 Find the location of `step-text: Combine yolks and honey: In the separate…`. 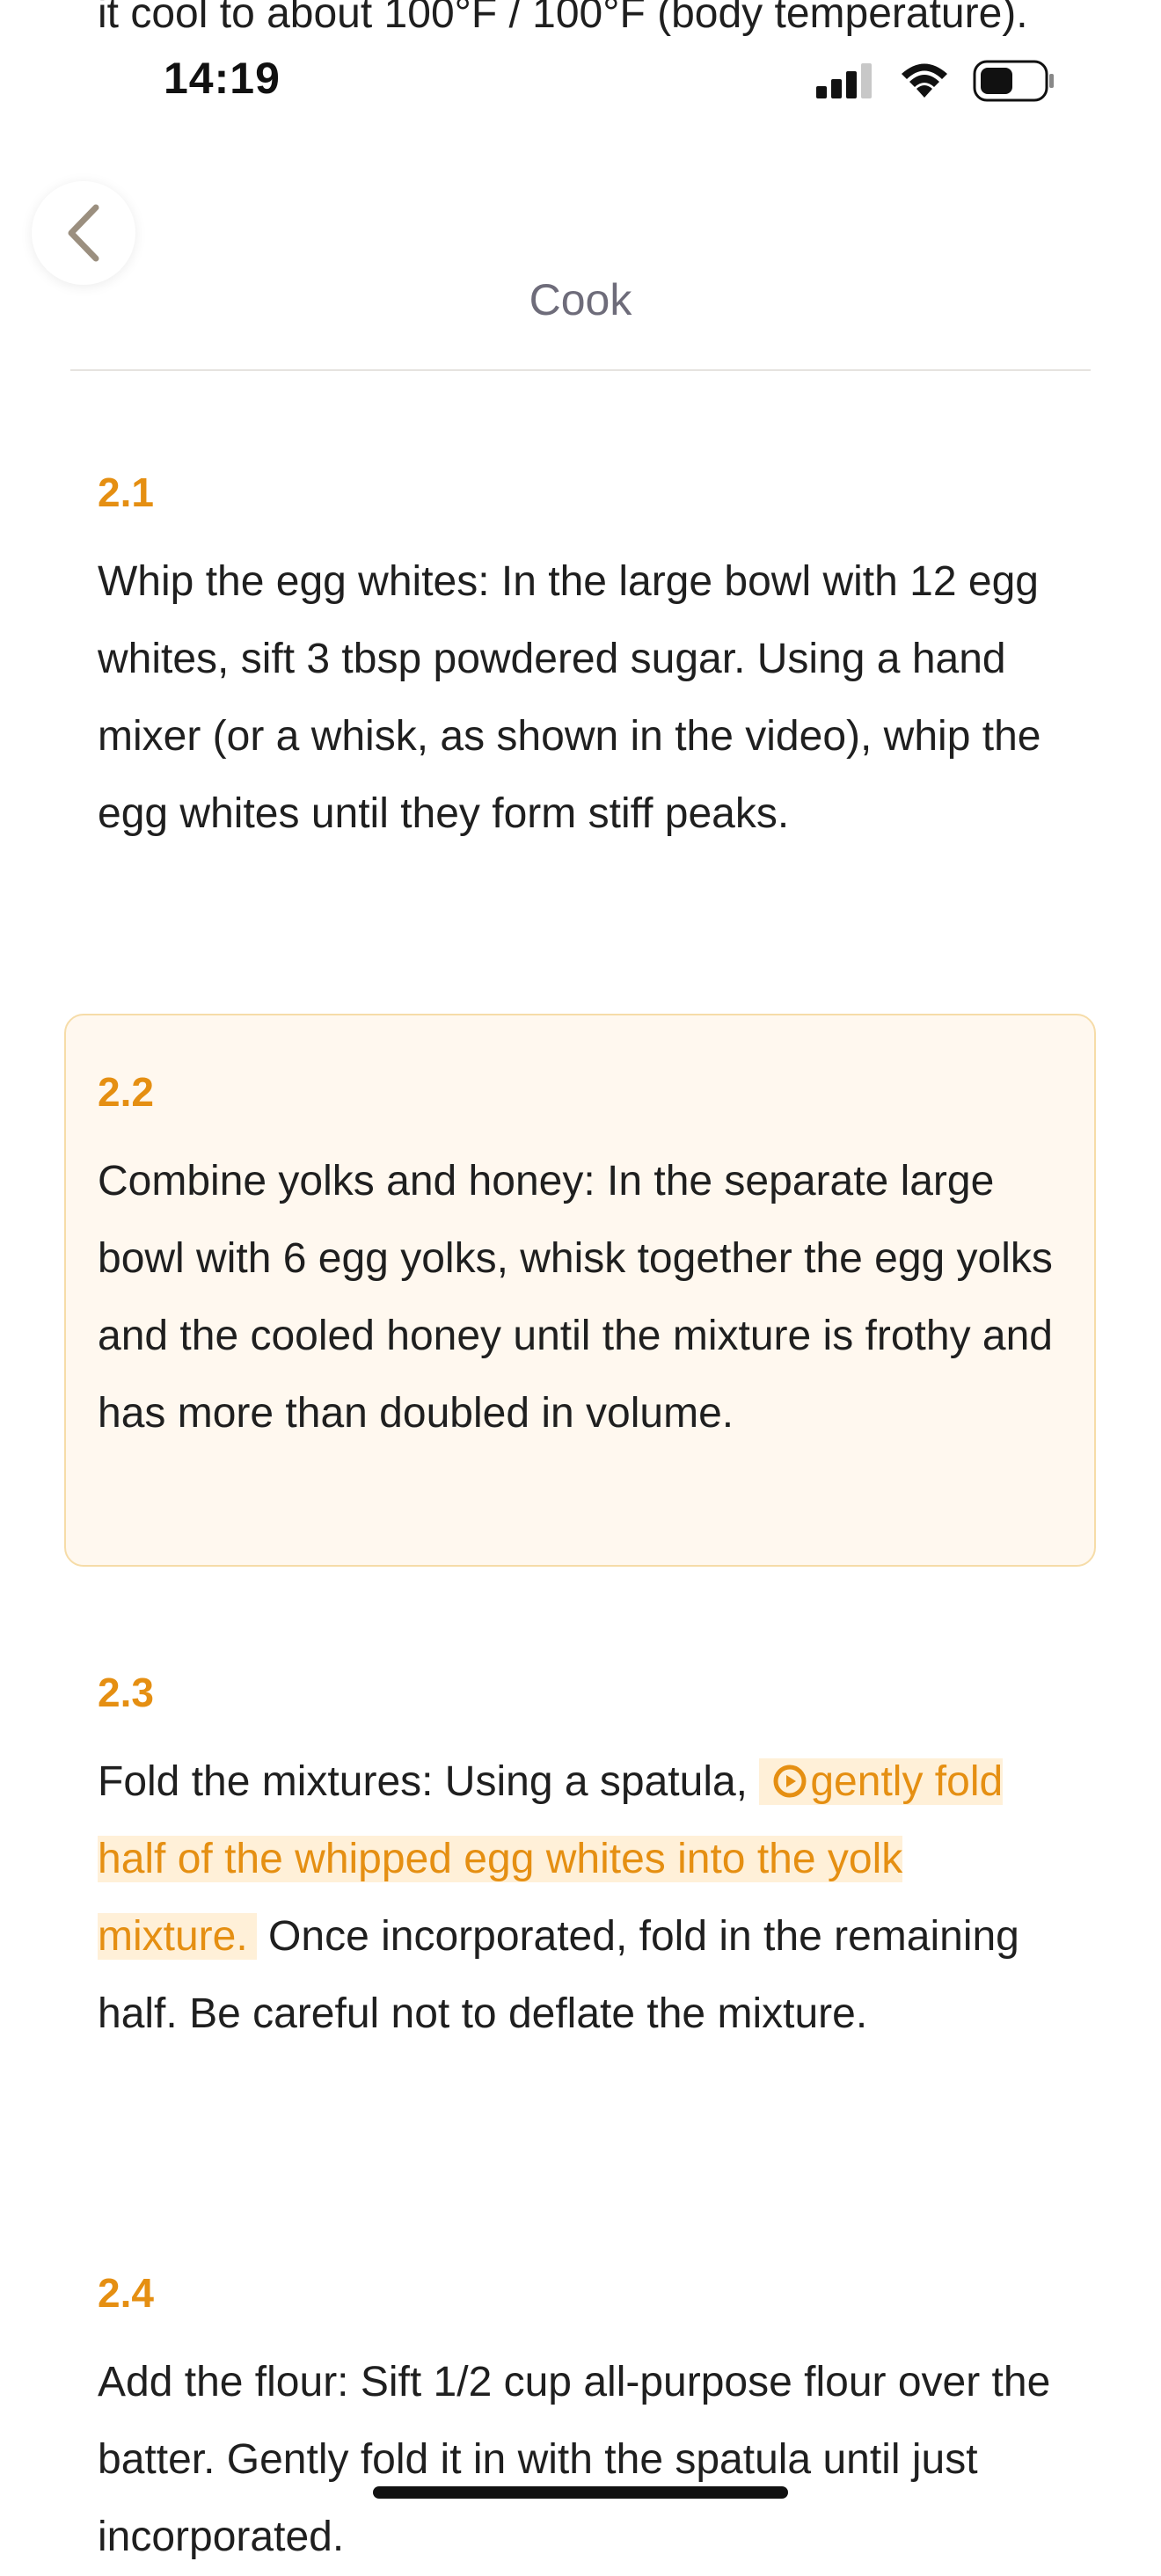

step-text: Combine yolks and honey: In the separate… is located at coordinates (575, 1297).